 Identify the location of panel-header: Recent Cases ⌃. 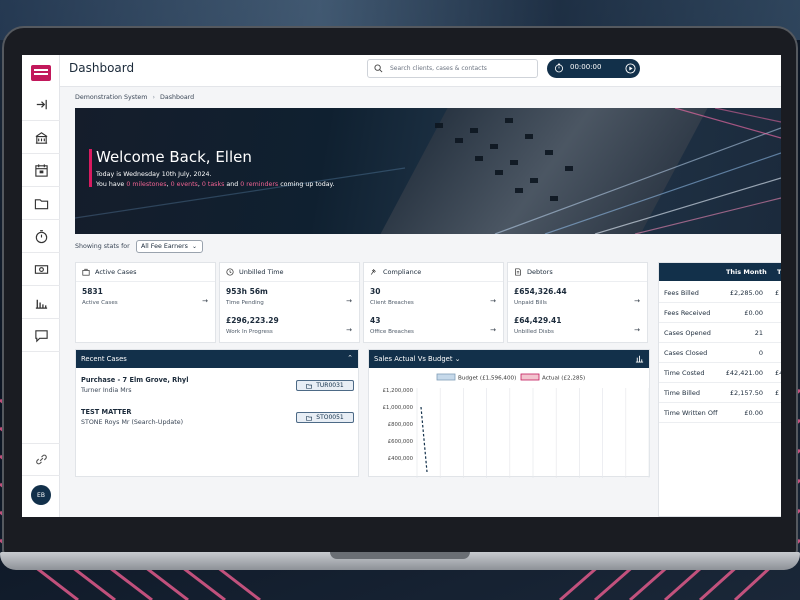
(217, 359).